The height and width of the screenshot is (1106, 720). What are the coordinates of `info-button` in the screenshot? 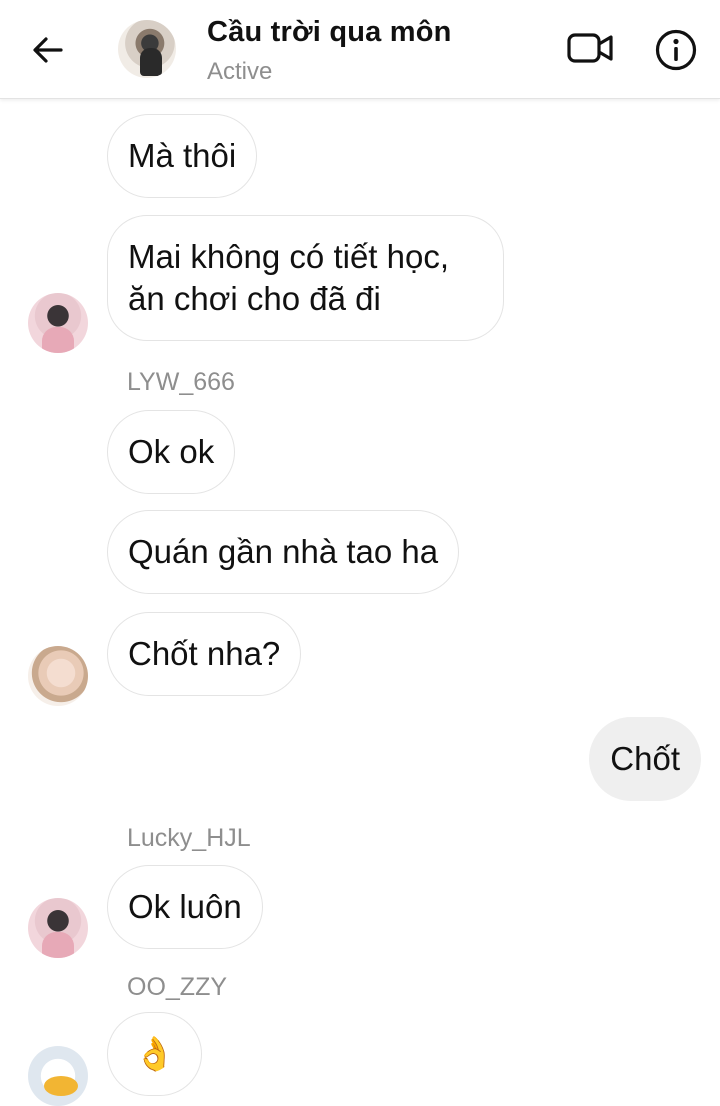 It's located at (676, 50).